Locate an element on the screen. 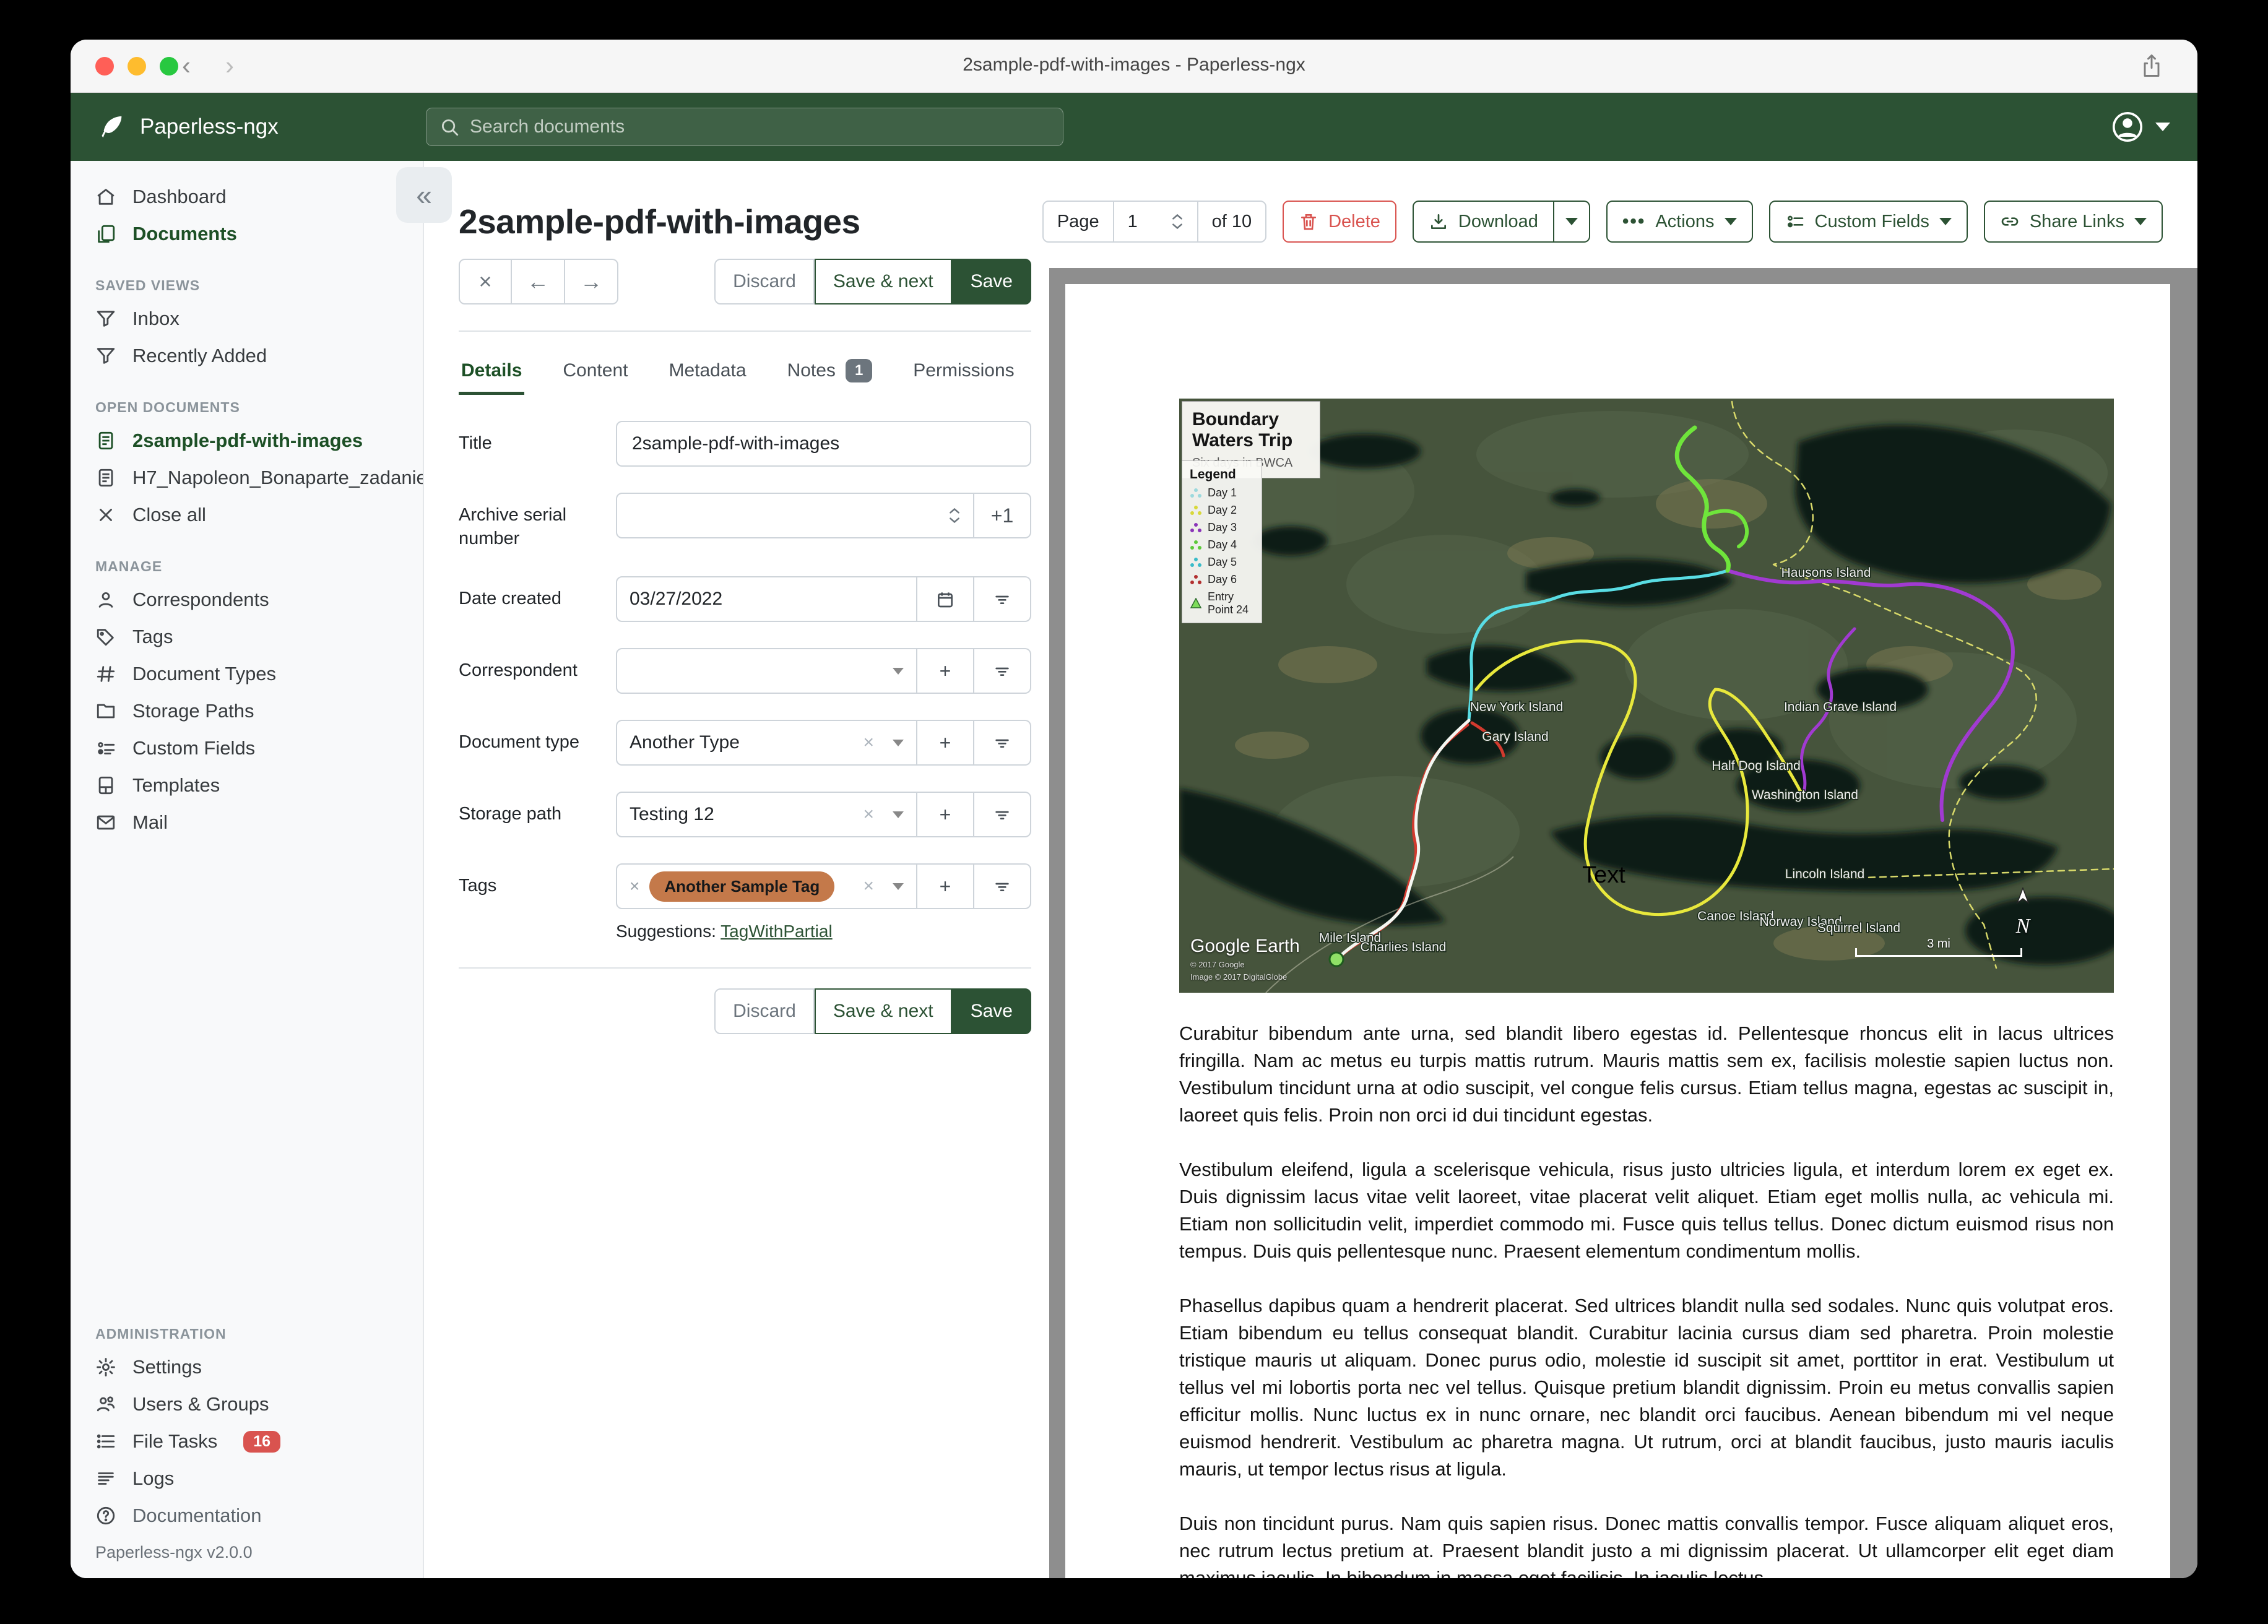 Image resolution: width=2268 pixels, height=1624 pixels. correspondent-label: Correspondent is located at coordinates (518, 670).